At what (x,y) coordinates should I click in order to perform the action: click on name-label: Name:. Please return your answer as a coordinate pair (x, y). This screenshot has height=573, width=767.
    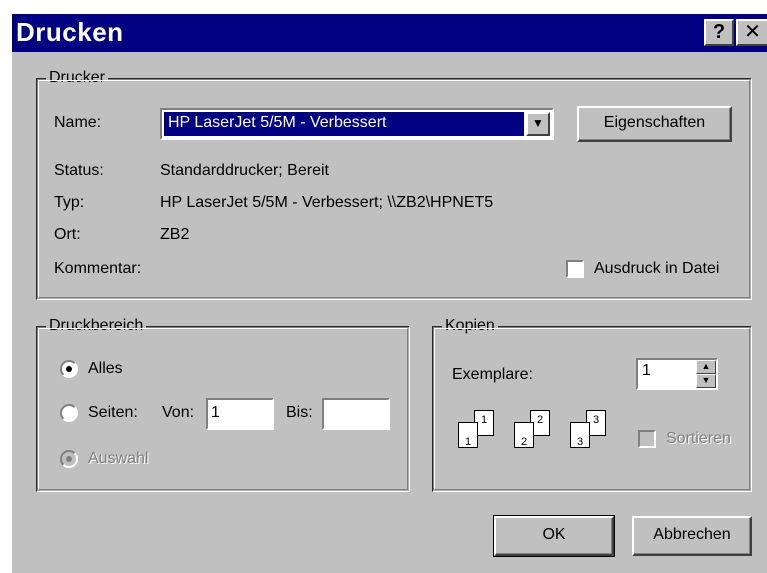
    Looking at the image, I should click on (78, 122).